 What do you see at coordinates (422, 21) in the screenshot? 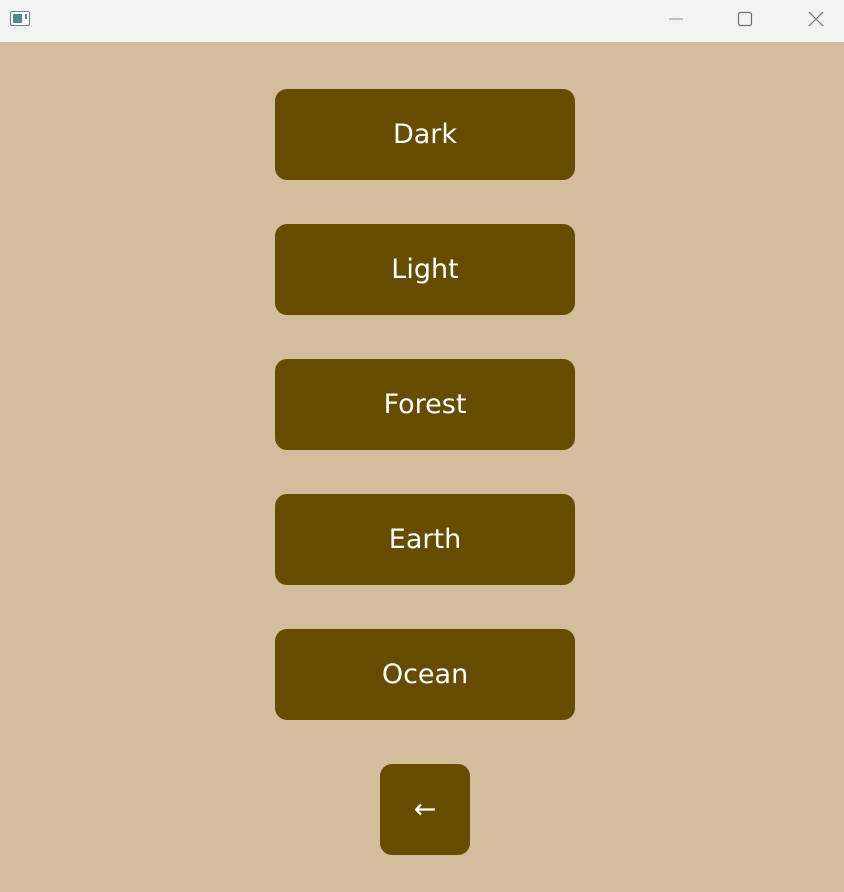
I see `title-bar` at bounding box center [422, 21].